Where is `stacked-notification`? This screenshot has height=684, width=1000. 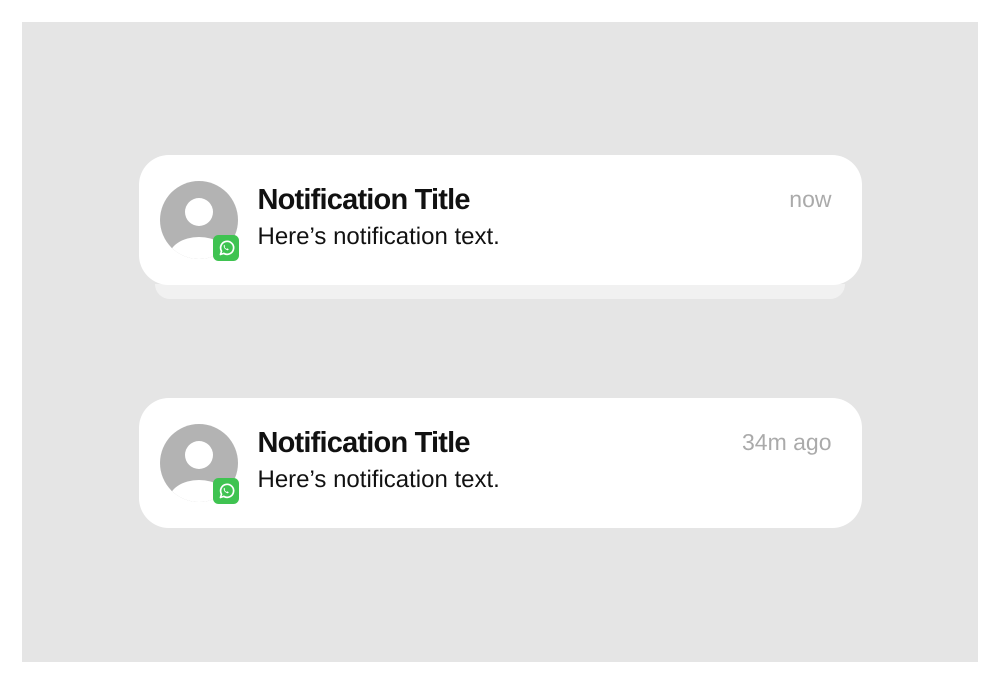 stacked-notification is located at coordinates (500, 291).